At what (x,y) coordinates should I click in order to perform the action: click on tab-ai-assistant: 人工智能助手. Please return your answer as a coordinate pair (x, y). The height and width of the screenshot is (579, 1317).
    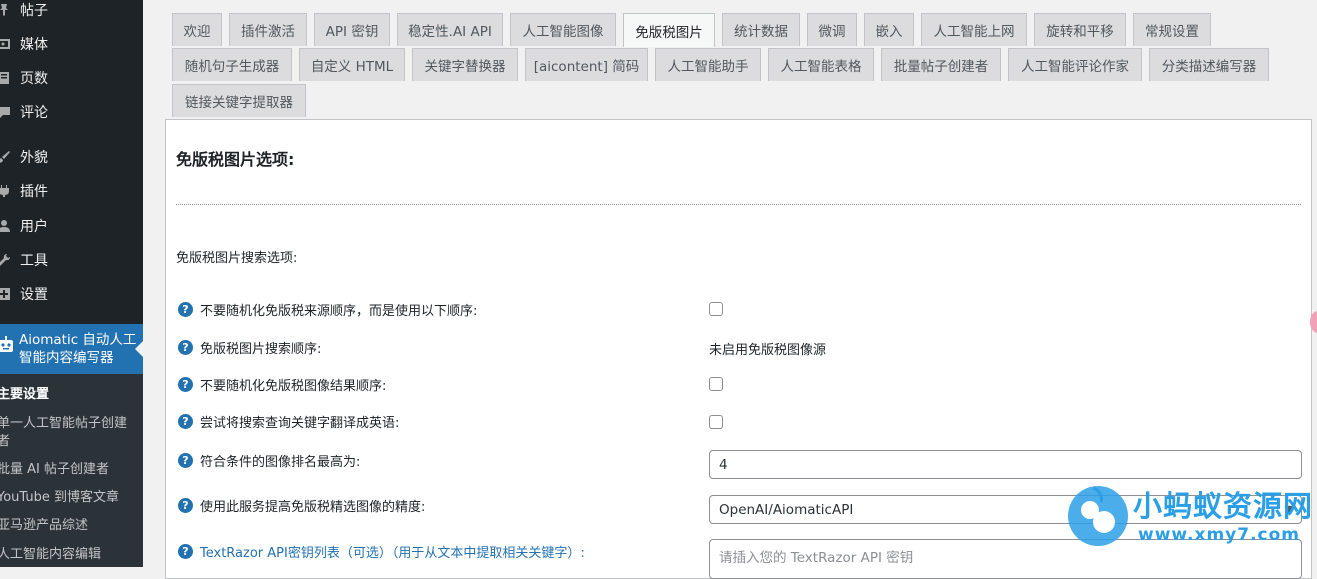
    Looking at the image, I should click on (708, 64).